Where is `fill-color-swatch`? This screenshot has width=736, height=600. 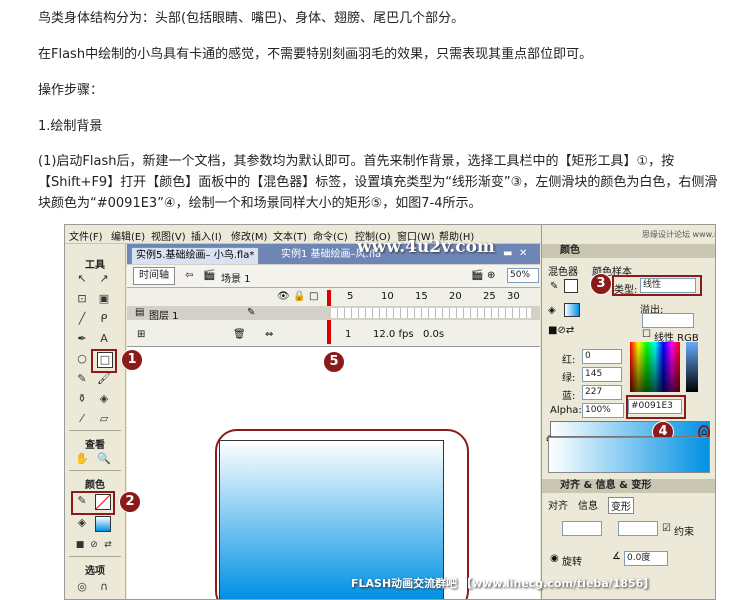
fill-color-swatch is located at coordinates (103, 524).